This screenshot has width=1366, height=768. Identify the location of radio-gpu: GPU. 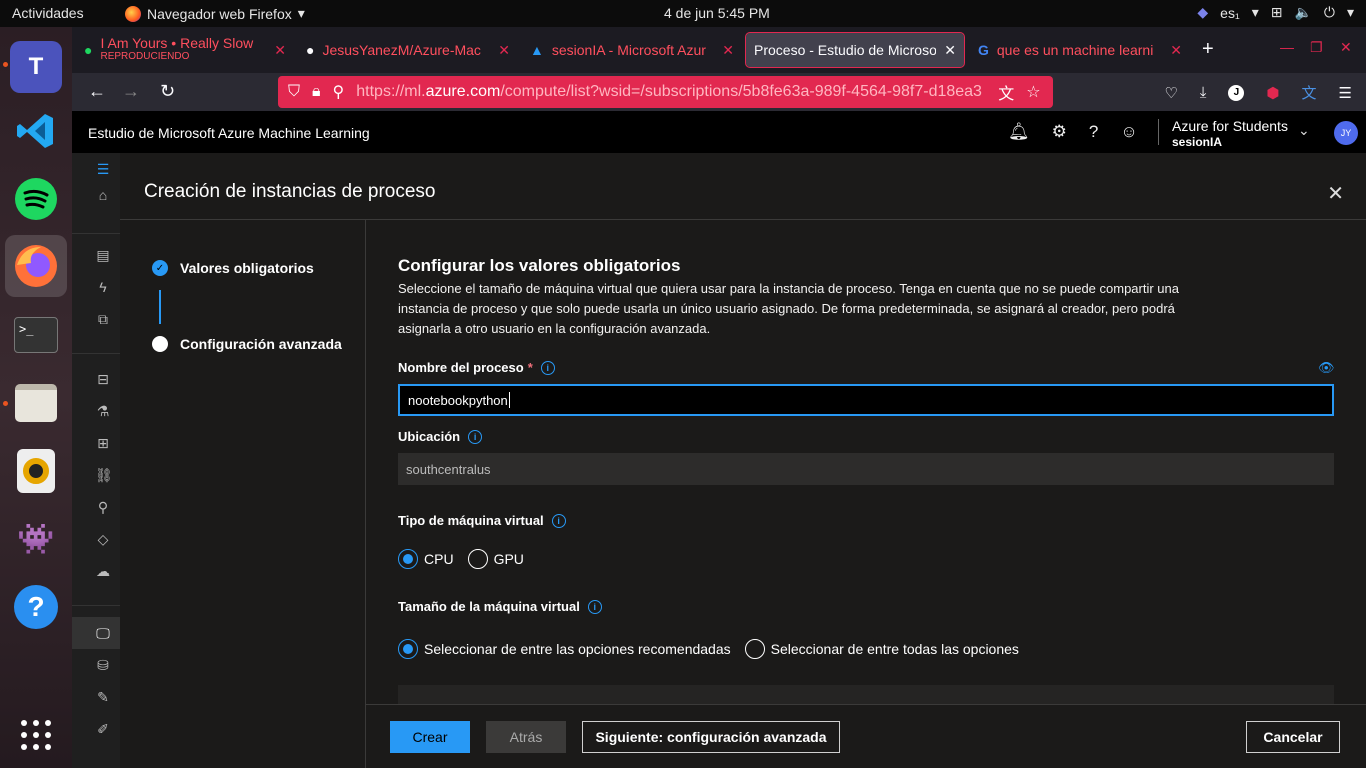
(495, 559).